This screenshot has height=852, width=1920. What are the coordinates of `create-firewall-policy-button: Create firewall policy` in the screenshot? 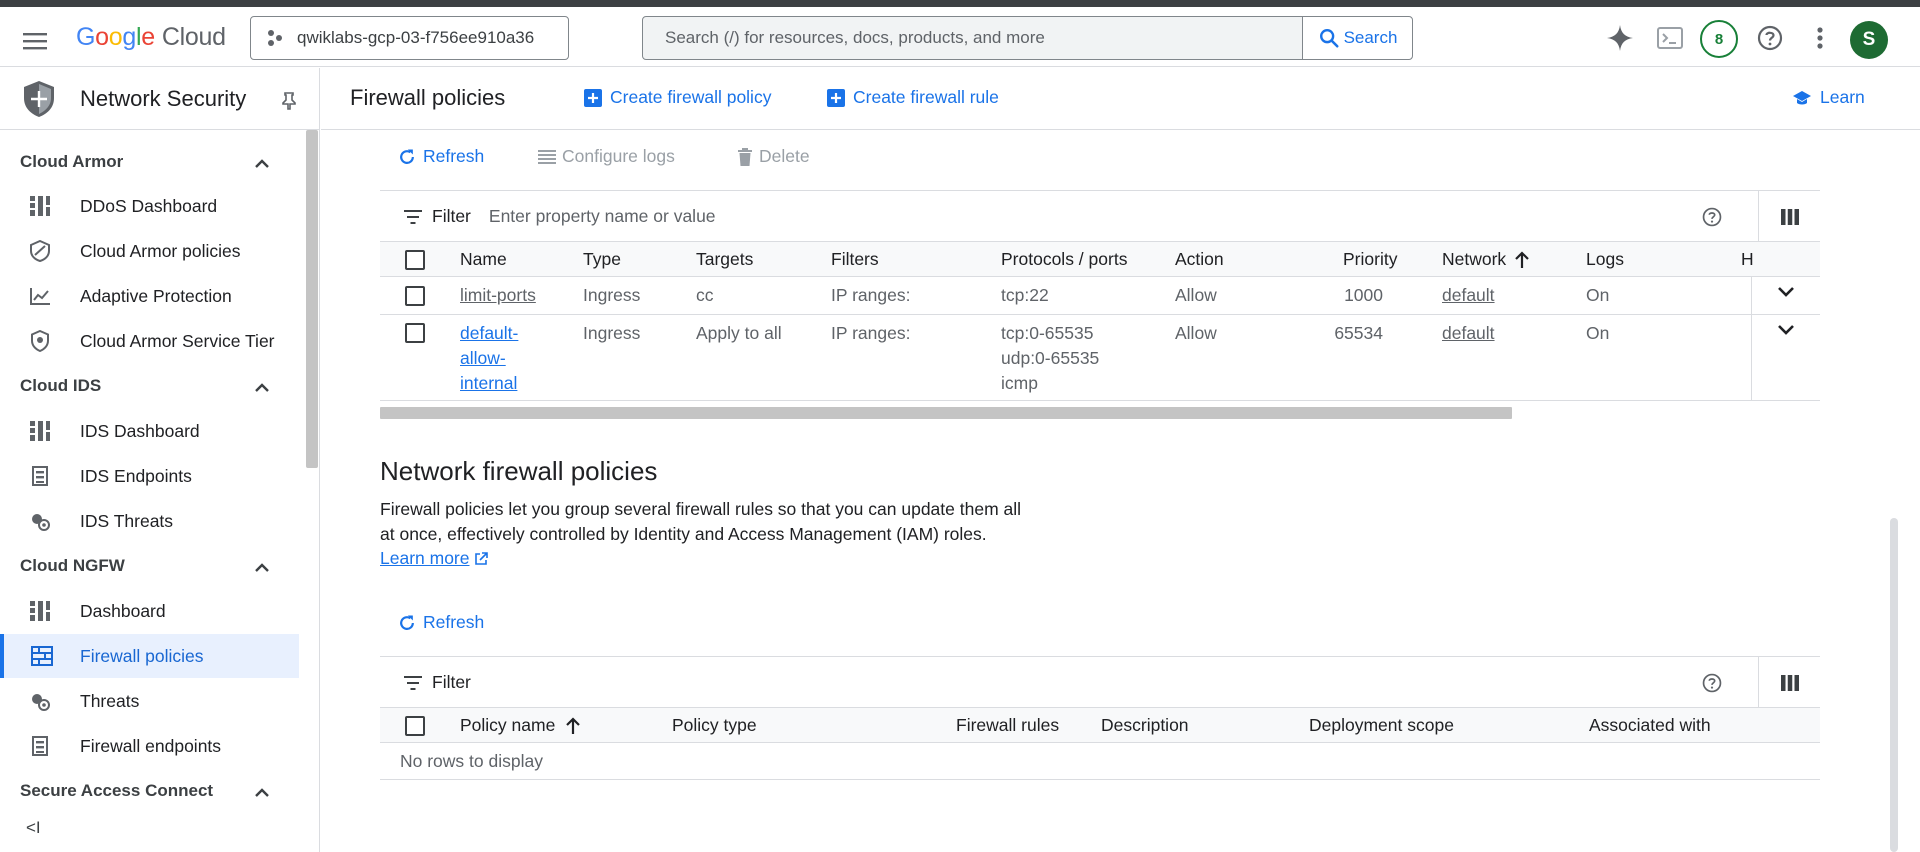 It's located at (677, 97).